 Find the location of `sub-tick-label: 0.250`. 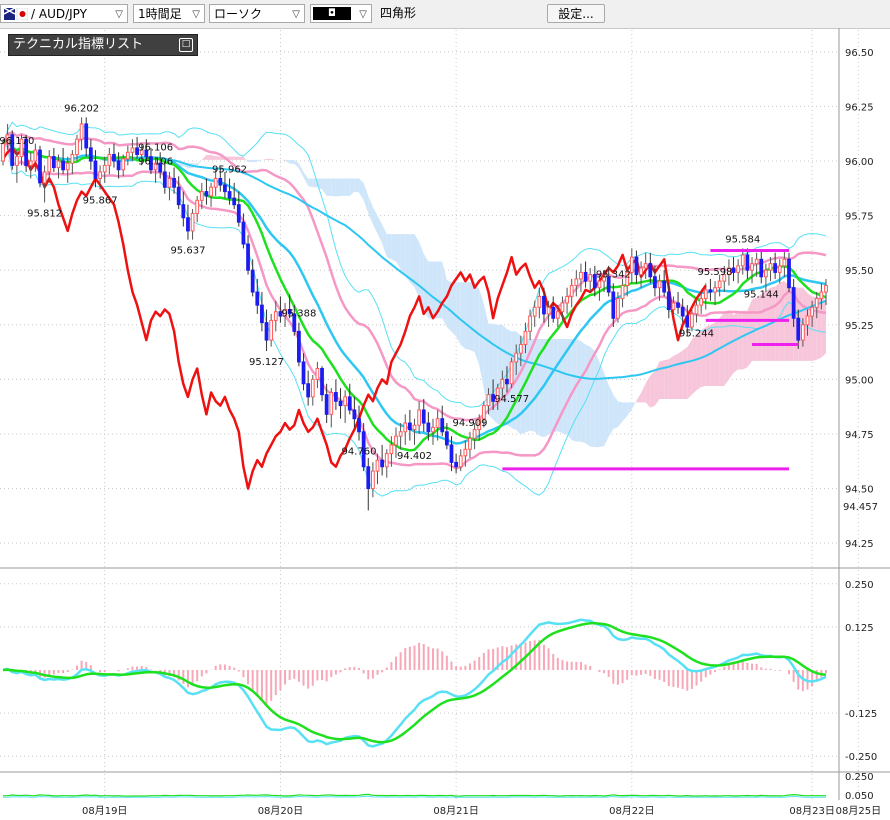

sub-tick-label: 0.250 is located at coordinates (859, 777).